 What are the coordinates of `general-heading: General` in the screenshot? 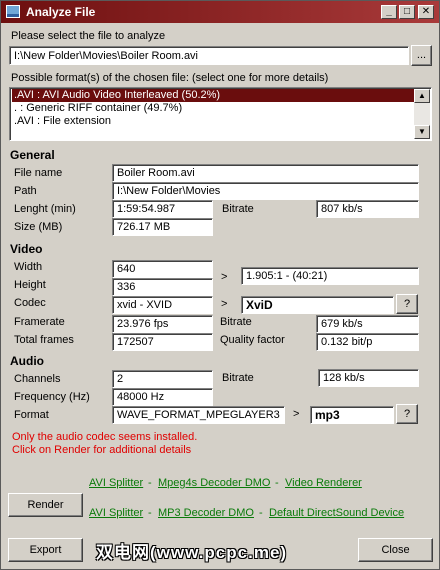 It's located at (32, 155).